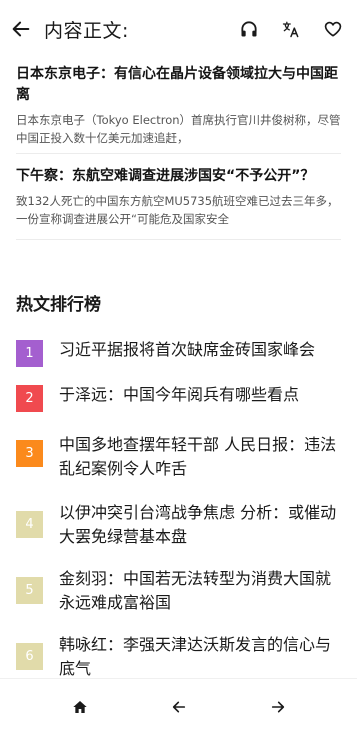 The width and height of the screenshot is (357, 735). I want to click on hot-list-item-title: 金刻羽：中国若无法转型为消费大国就永远难成富裕国, so click(195, 590).